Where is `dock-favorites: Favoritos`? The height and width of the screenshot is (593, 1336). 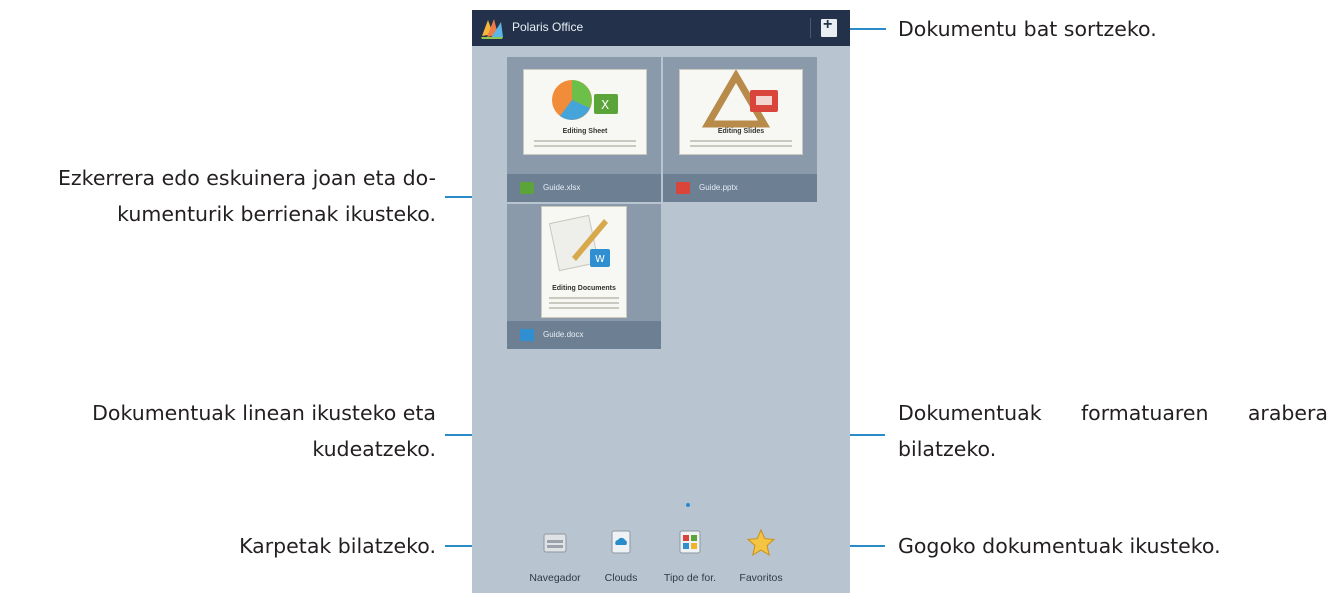
dock-favorites: Favoritos is located at coordinates (761, 558).